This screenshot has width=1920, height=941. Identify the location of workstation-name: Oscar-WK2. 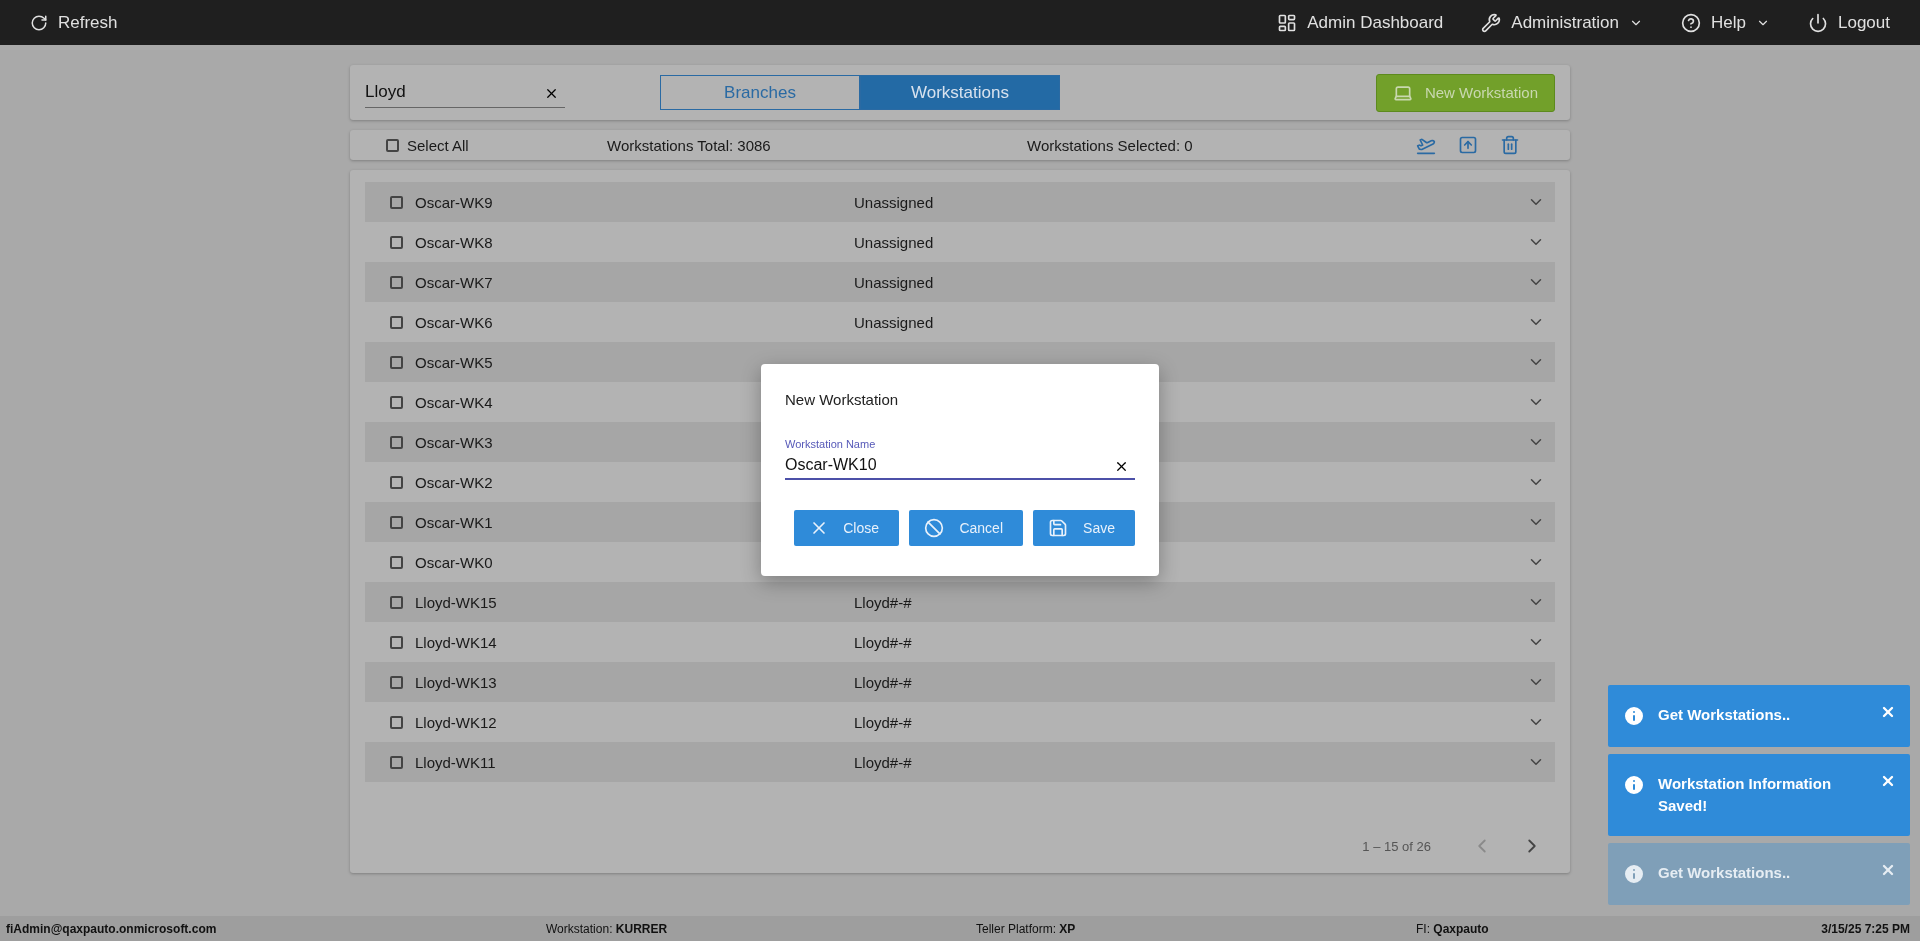
(454, 482).